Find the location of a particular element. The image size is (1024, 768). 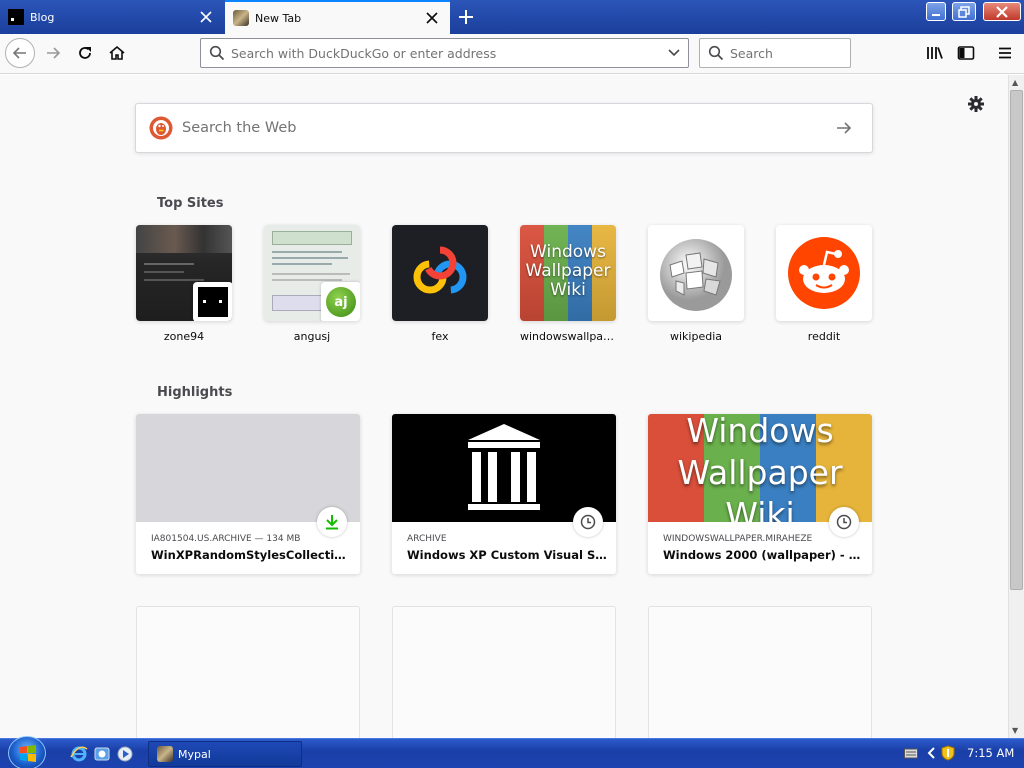

download-icon is located at coordinates (332, 522).